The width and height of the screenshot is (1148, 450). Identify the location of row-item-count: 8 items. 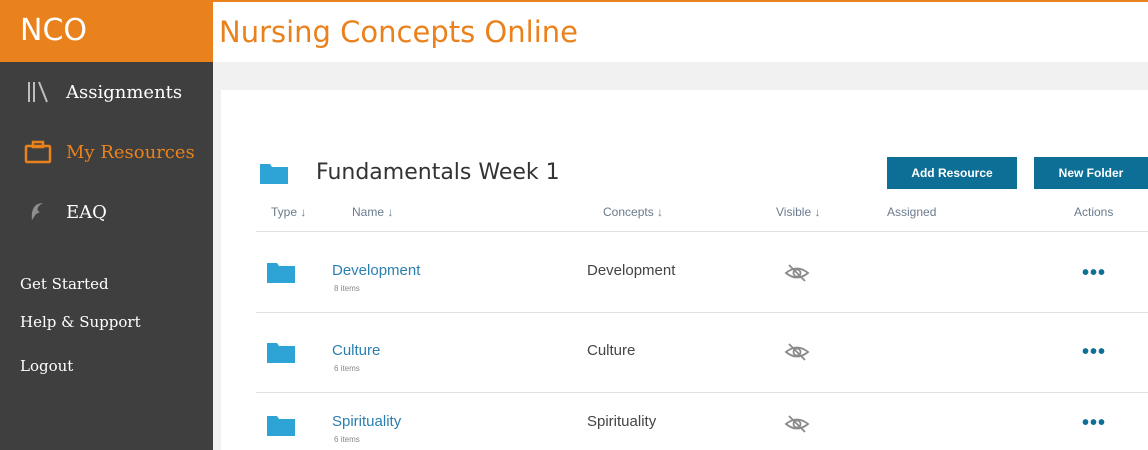
(347, 288).